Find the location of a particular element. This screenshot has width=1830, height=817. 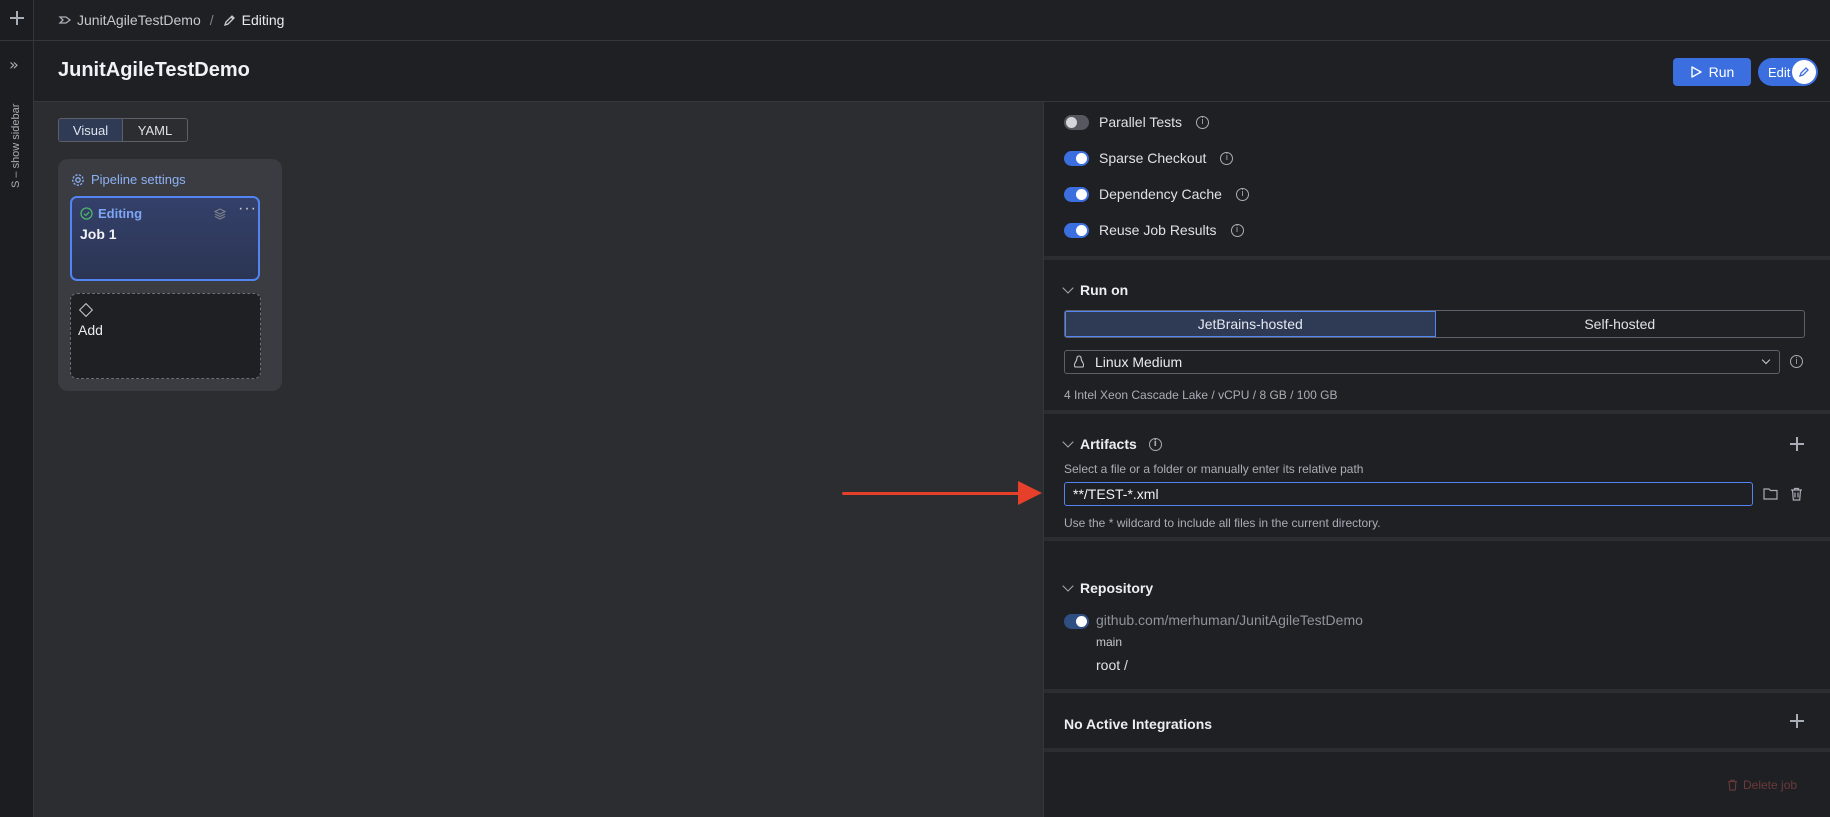

artifacts-title: Artifacts is located at coordinates (1108, 444).